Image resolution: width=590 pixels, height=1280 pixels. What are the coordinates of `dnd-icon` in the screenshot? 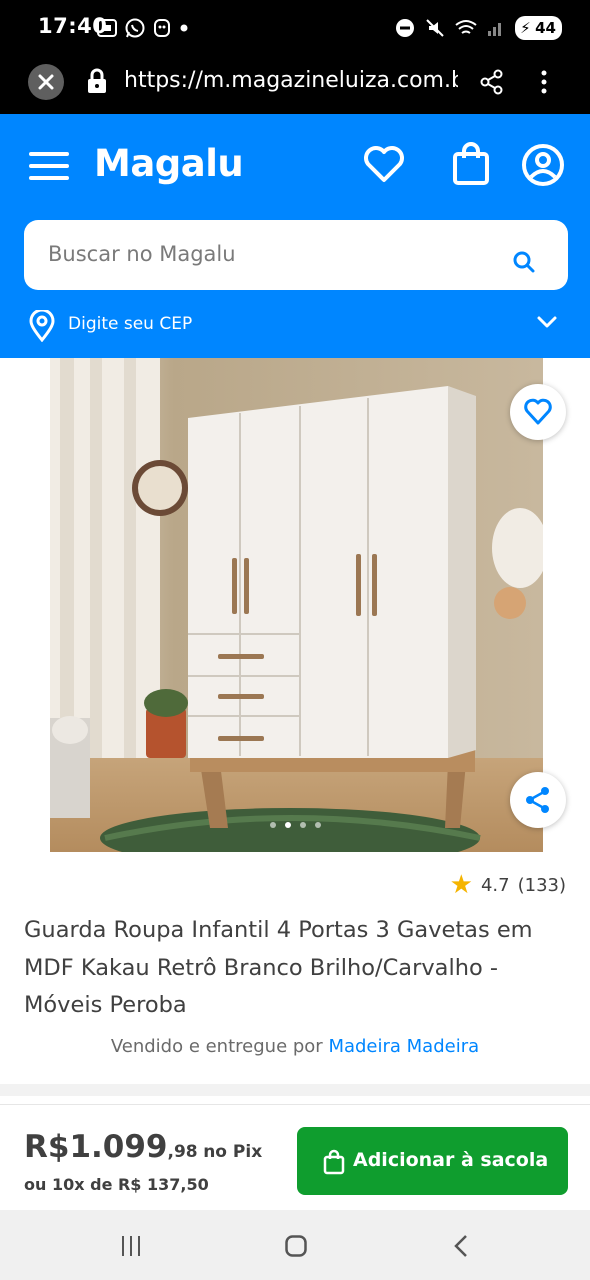 It's located at (405, 28).